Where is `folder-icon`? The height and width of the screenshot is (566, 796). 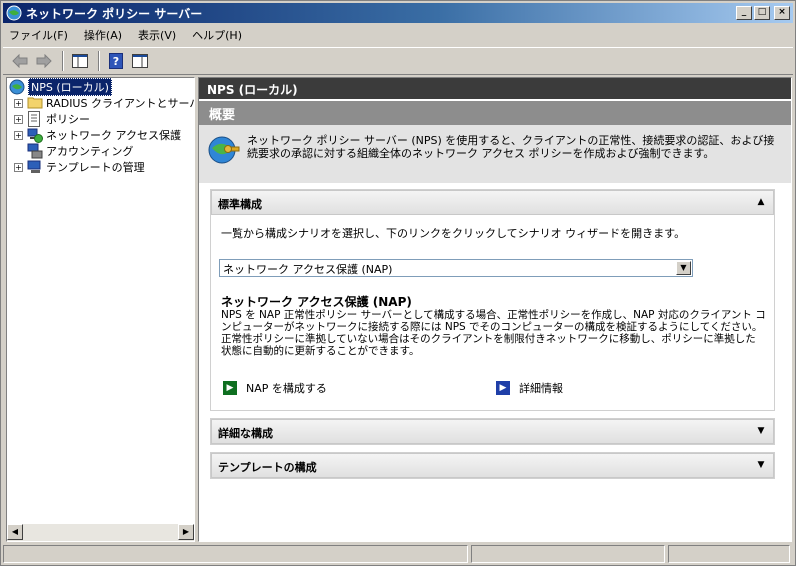
folder-icon is located at coordinates (35, 103).